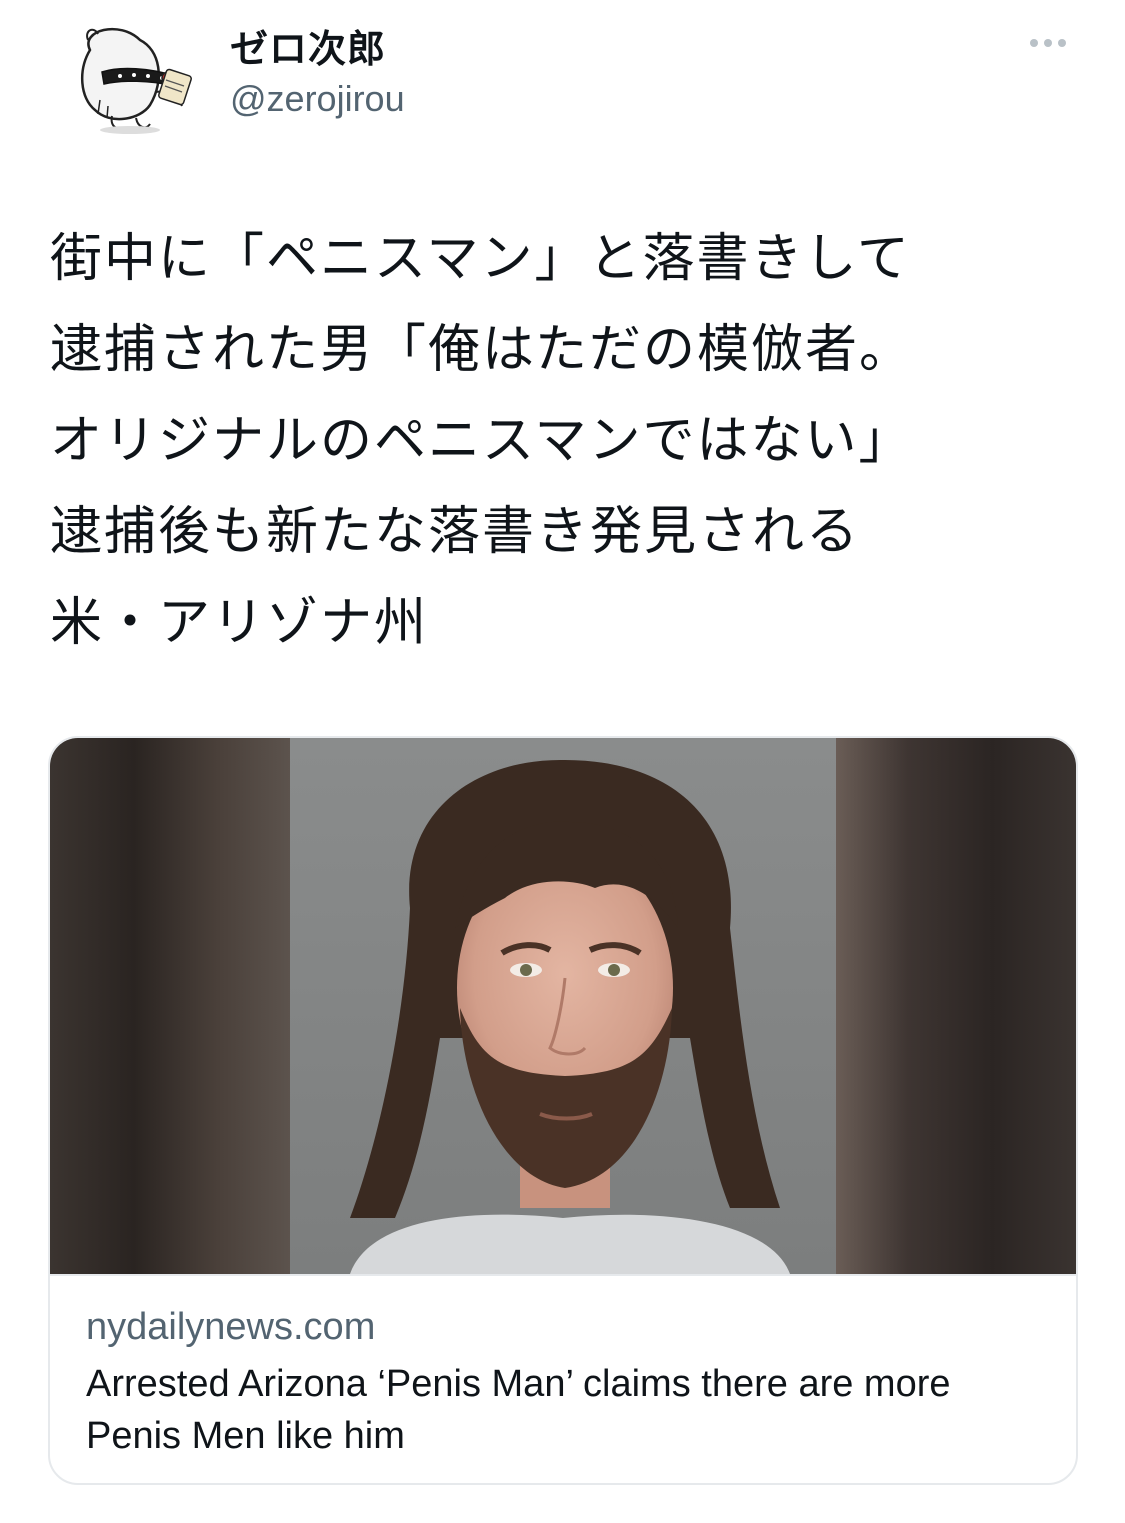 The width and height of the screenshot is (1125, 1523). Describe the element at coordinates (481, 441) in the screenshot. I see `tweet-line: オリジナルのペニスマンではない」` at that location.